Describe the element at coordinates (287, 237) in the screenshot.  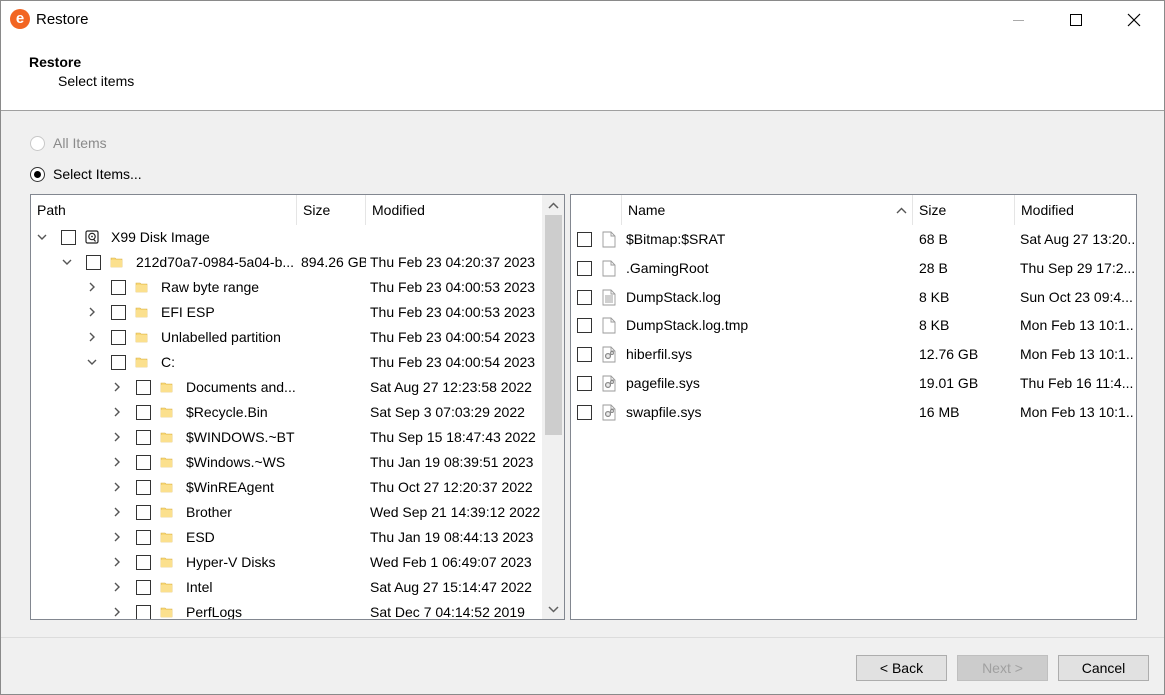
I see `tree-row: X99 Disk Image` at that location.